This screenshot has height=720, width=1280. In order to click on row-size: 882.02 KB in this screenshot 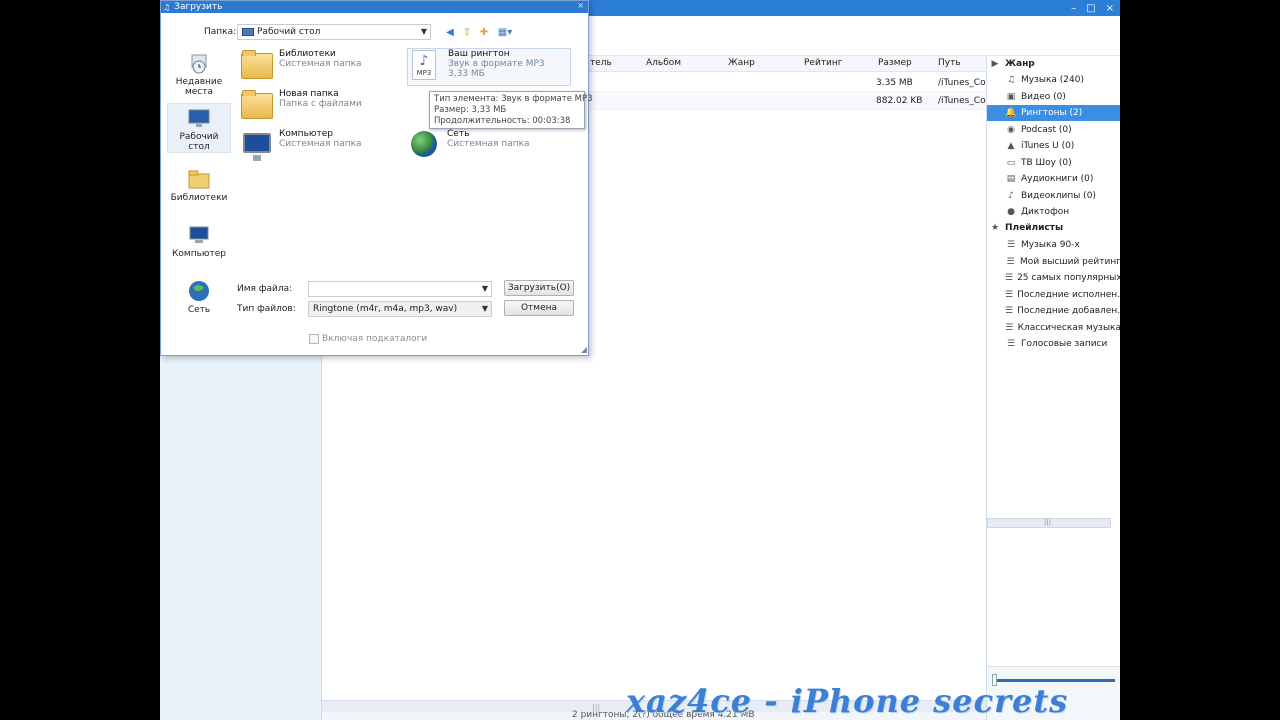, I will do `click(899, 101)`.